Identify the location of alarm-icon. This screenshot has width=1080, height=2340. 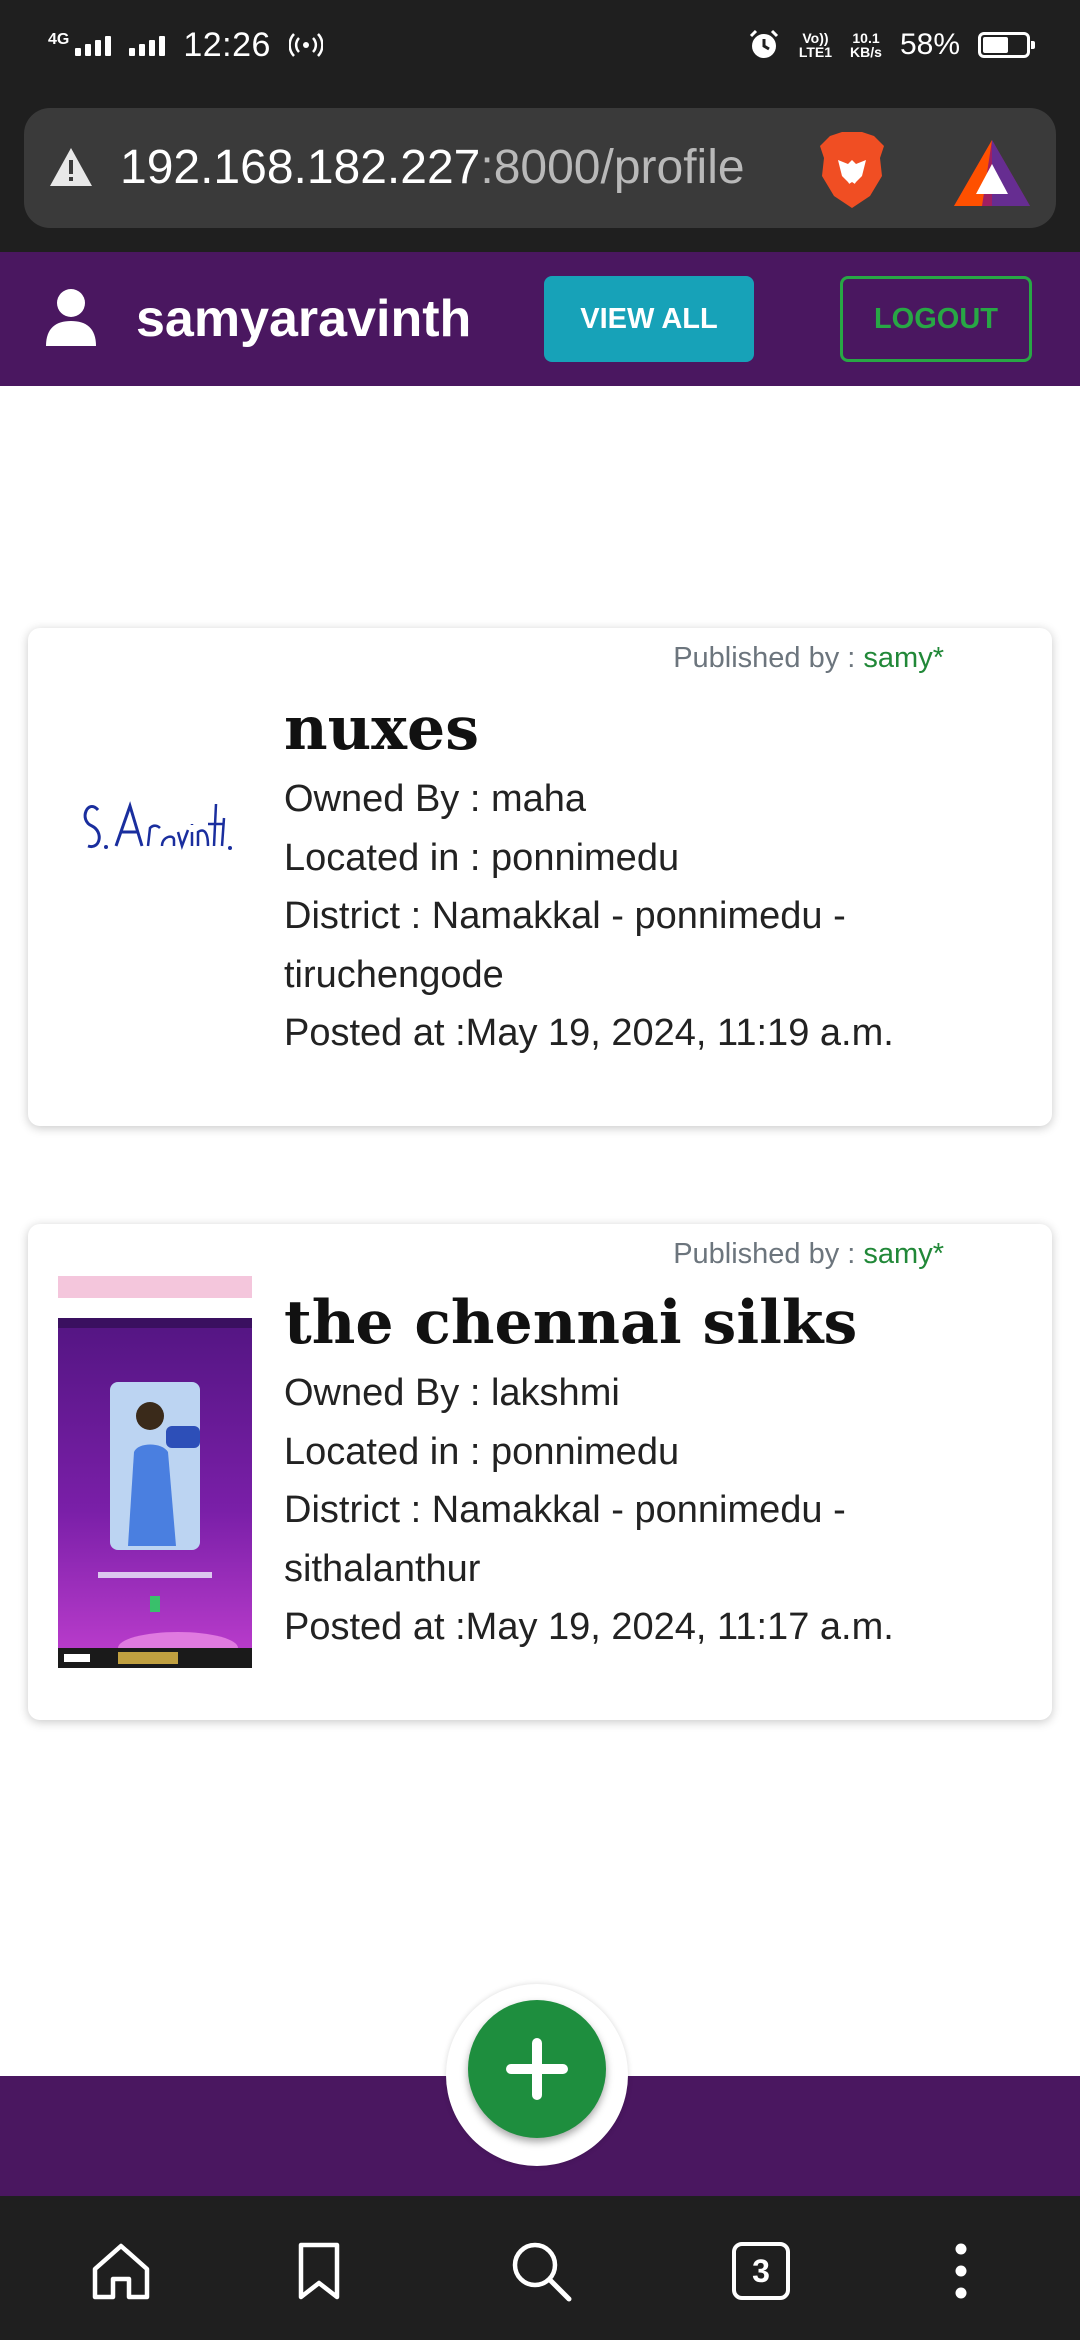
(763, 43).